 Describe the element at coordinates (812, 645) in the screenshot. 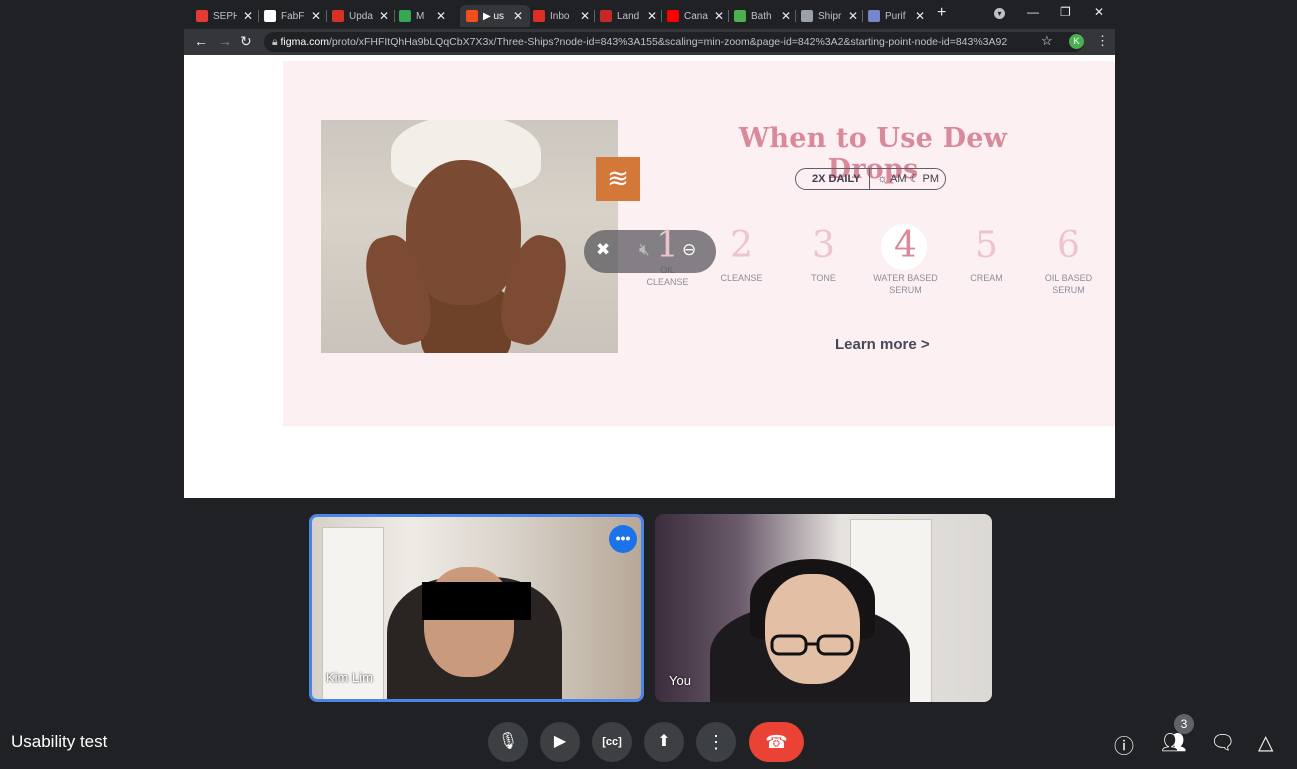

I see `glasses` at that location.